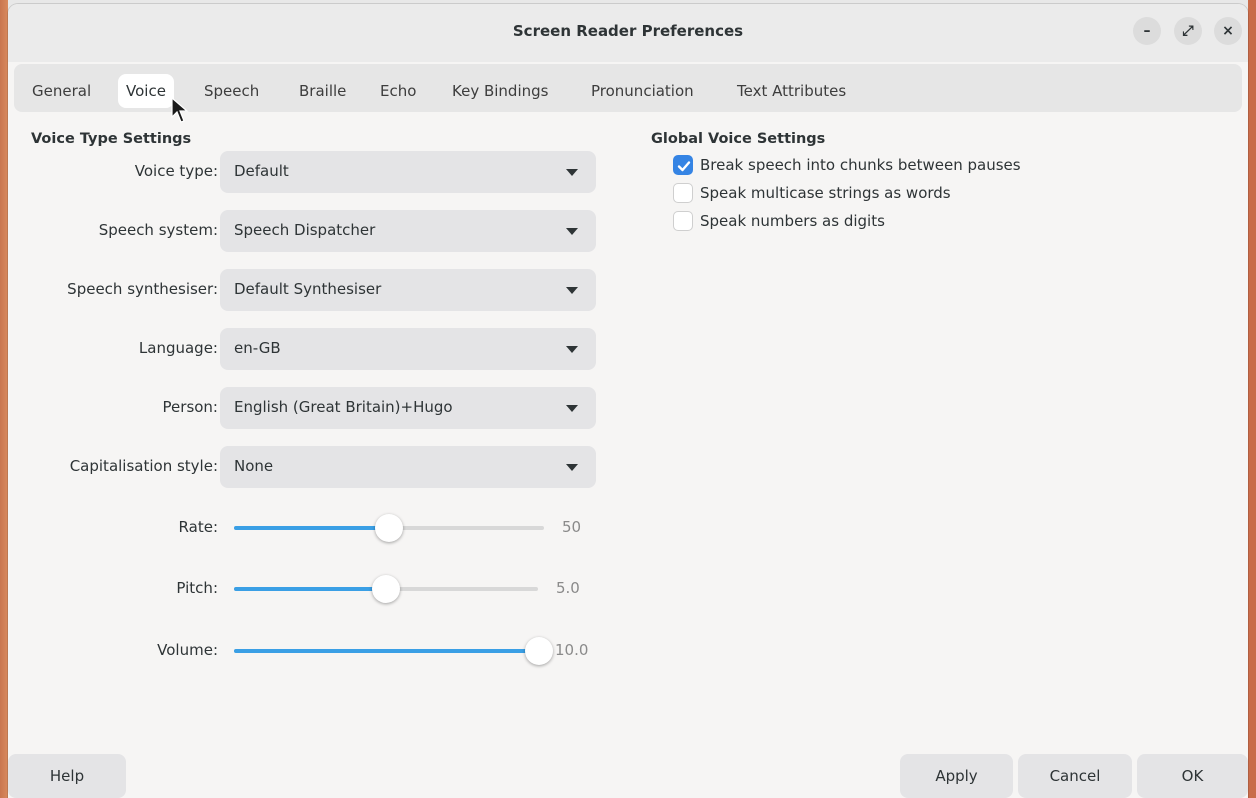 The height and width of the screenshot is (798, 1256). Describe the element at coordinates (310, 589) in the screenshot. I see `pitch-slider-fill` at that location.